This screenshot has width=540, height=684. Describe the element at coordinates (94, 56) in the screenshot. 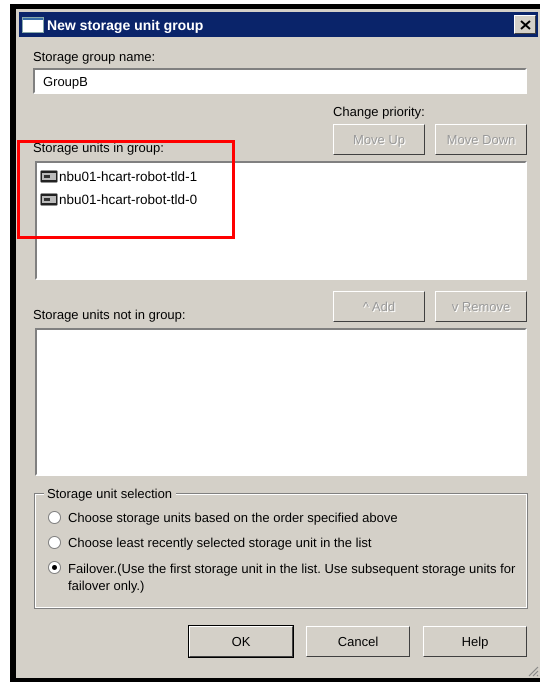

I see `field-label: Storage group name:` at that location.